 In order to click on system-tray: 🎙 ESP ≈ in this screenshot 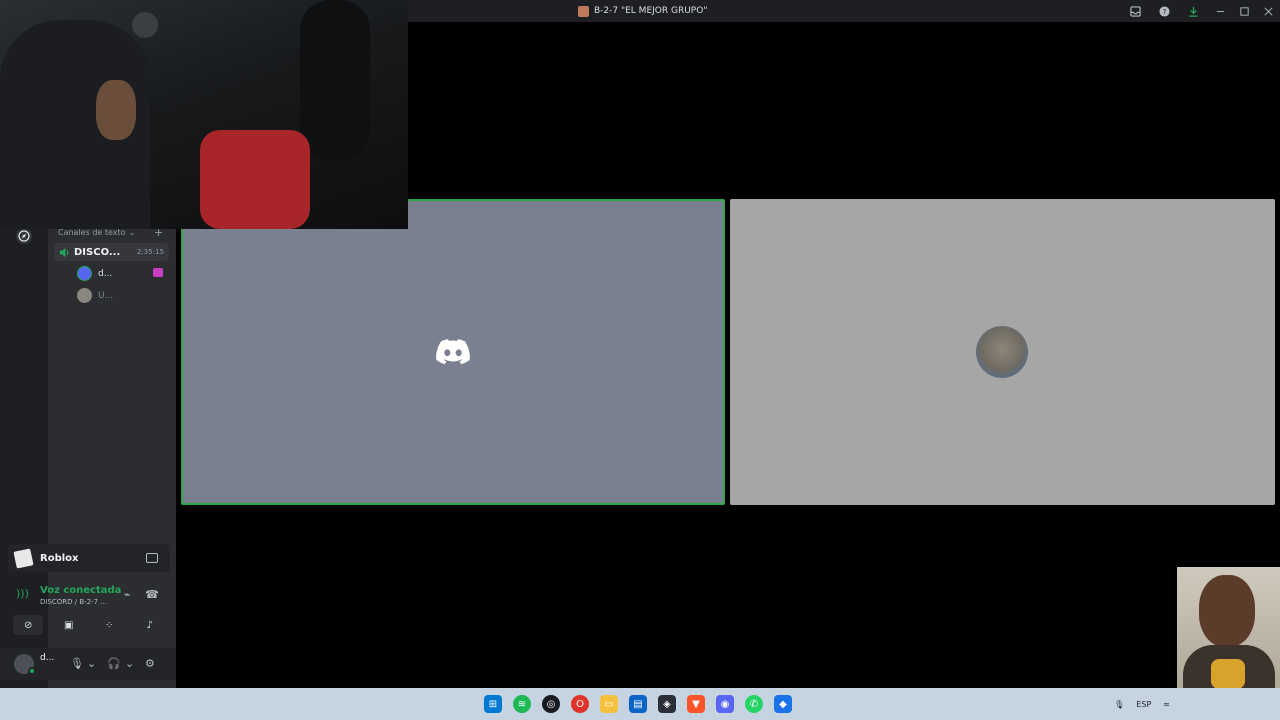, I will do `click(1142, 704)`.